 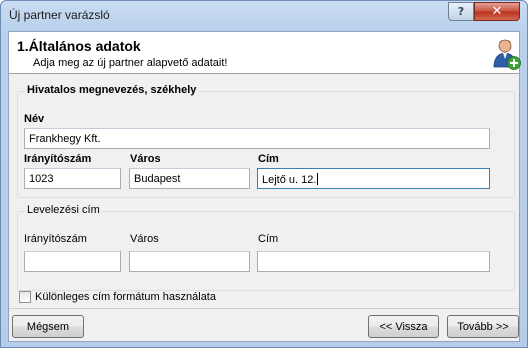 What do you see at coordinates (65, 139) in the screenshot?
I see `name-field-value: Frankhegy Kft.` at bounding box center [65, 139].